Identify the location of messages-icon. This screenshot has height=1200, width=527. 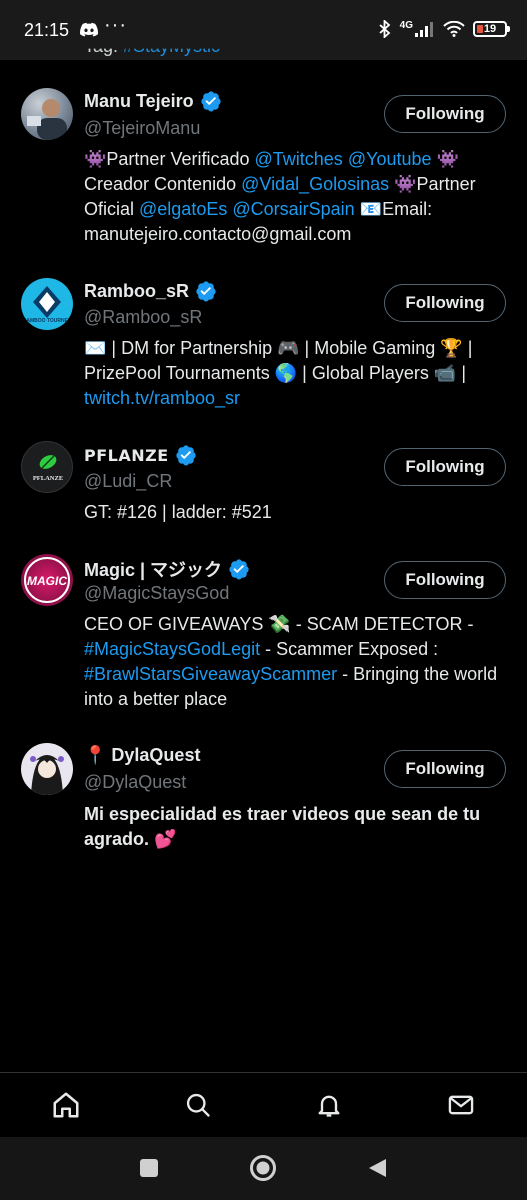
(461, 1105).